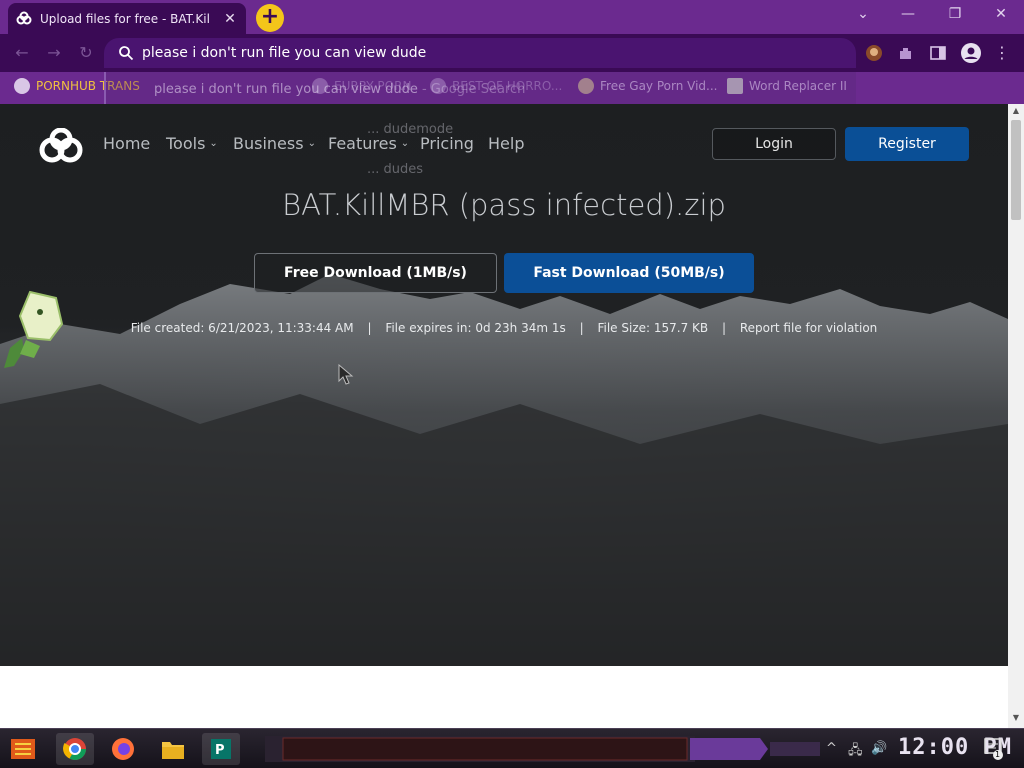 This screenshot has height=768, width=1024. Describe the element at coordinates (879, 748) in the screenshot. I see `volume-icon: 🔊` at that location.